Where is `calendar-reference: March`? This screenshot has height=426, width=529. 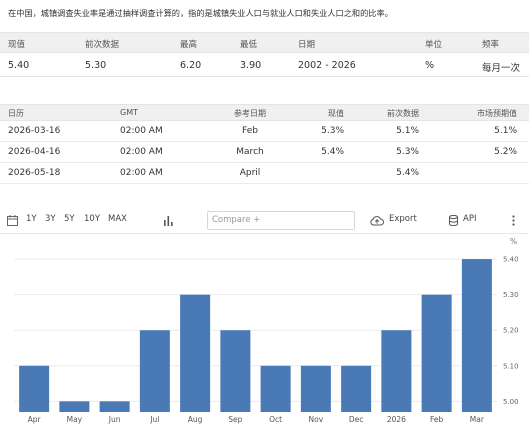
calendar-reference: March is located at coordinates (250, 152).